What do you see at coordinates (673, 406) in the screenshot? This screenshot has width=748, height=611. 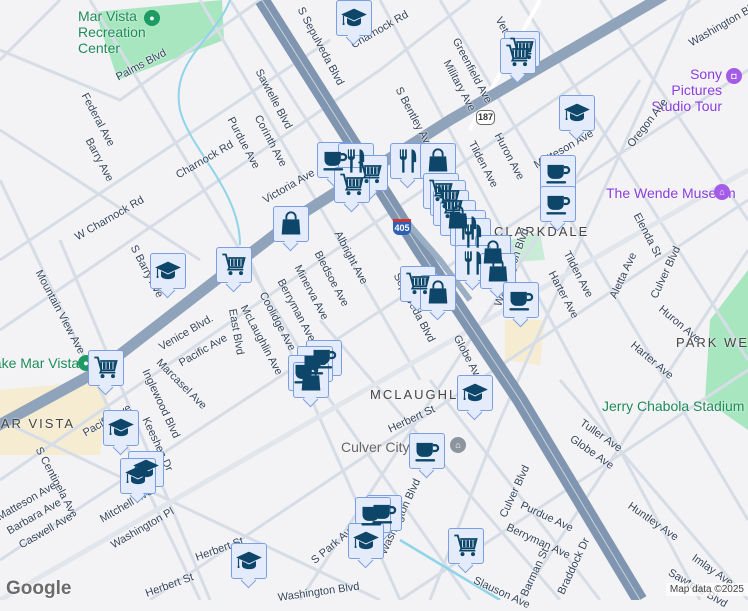 I see `place-label-stadium: Jerry Chabola Stadium` at bounding box center [673, 406].